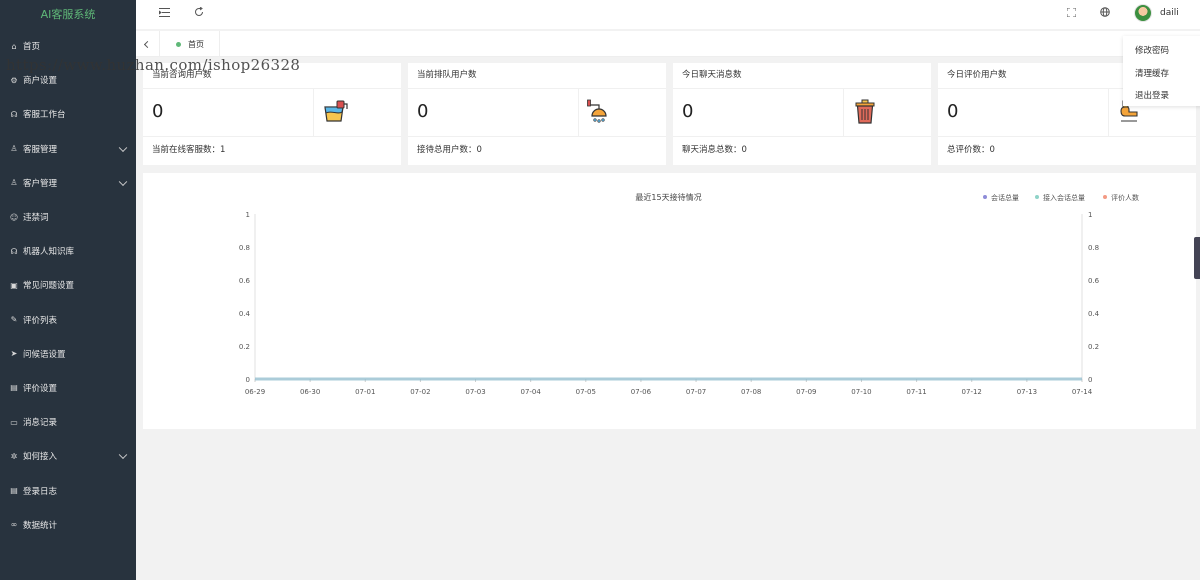 The image size is (1200, 580). Describe the element at coordinates (1093, 347) in the screenshot. I see `y-tick-label-right: 0.2` at that location.